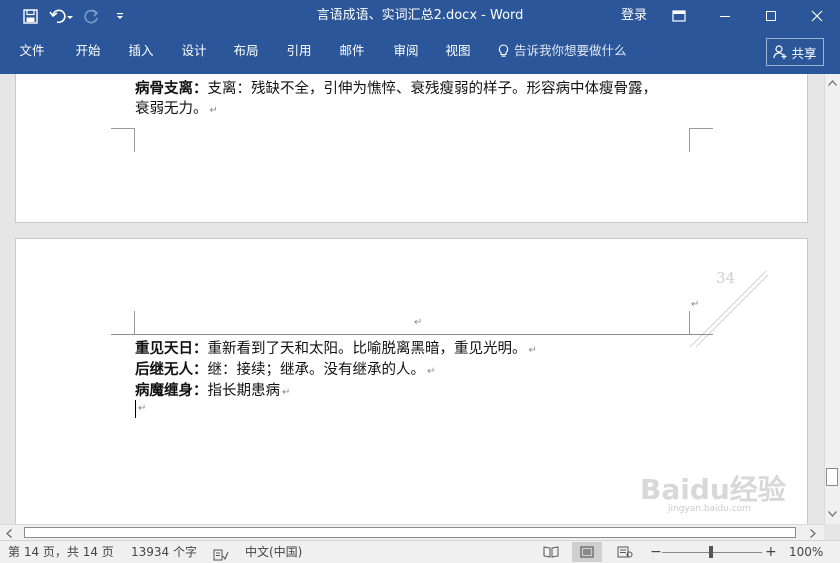 Image resolution: width=840 pixels, height=563 pixels. I want to click on customize-icon, so click(120, 16).